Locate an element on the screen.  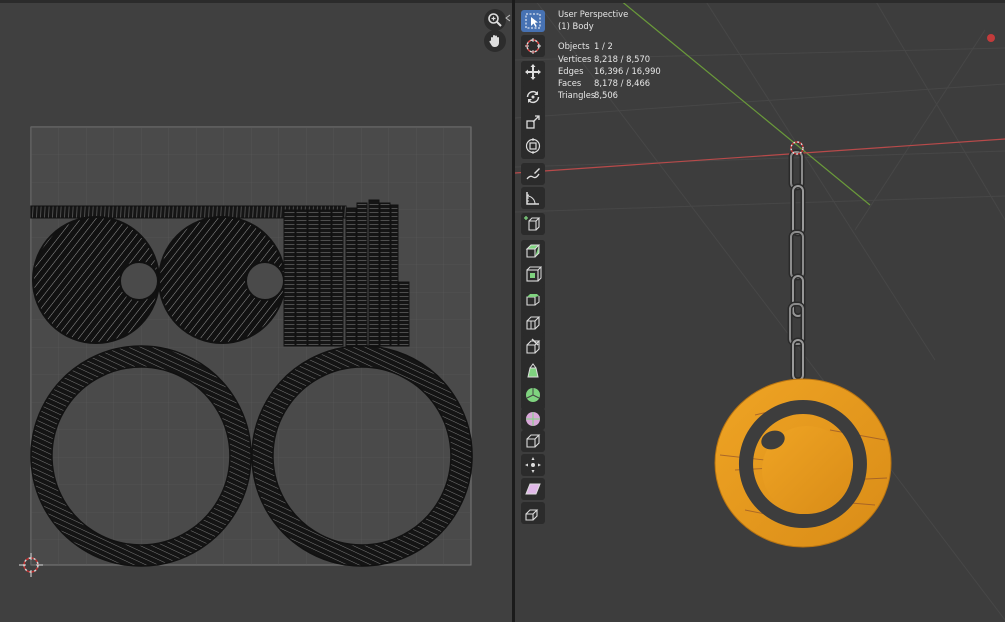
stat-label: Edges is located at coordinates (571, 70).